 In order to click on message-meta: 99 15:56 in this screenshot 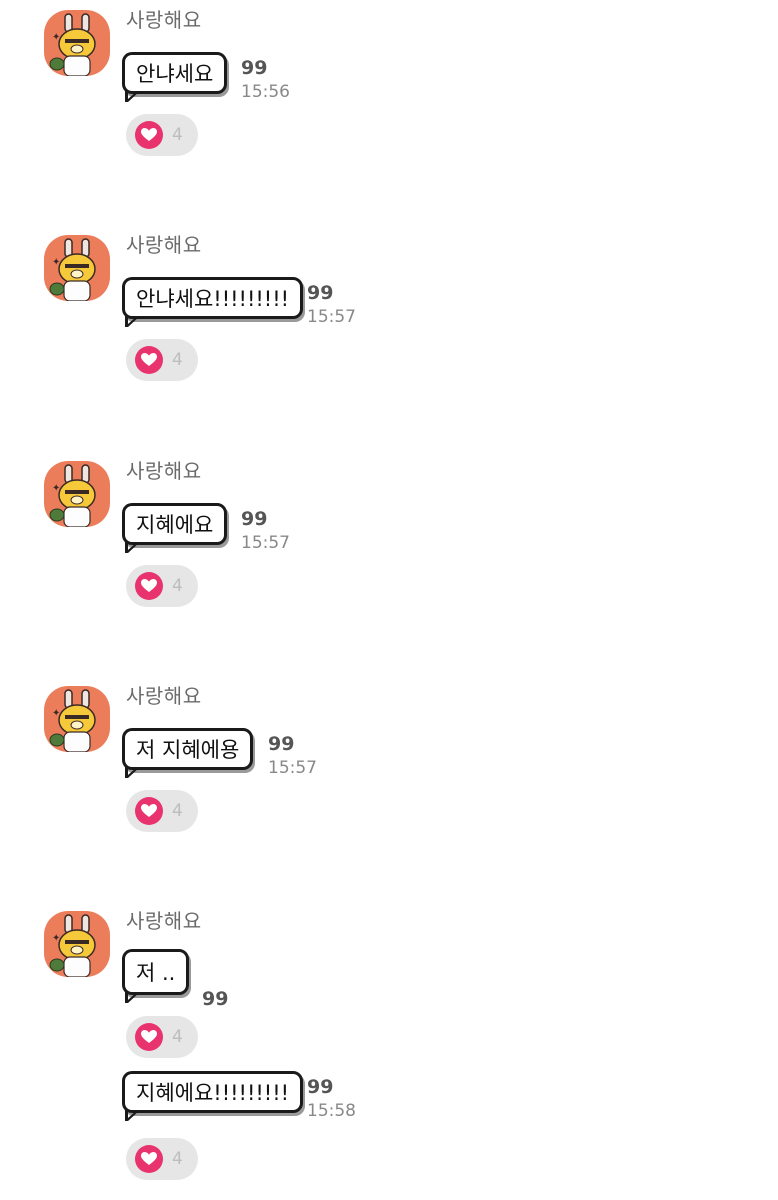, I will do `click(265, 80)`.